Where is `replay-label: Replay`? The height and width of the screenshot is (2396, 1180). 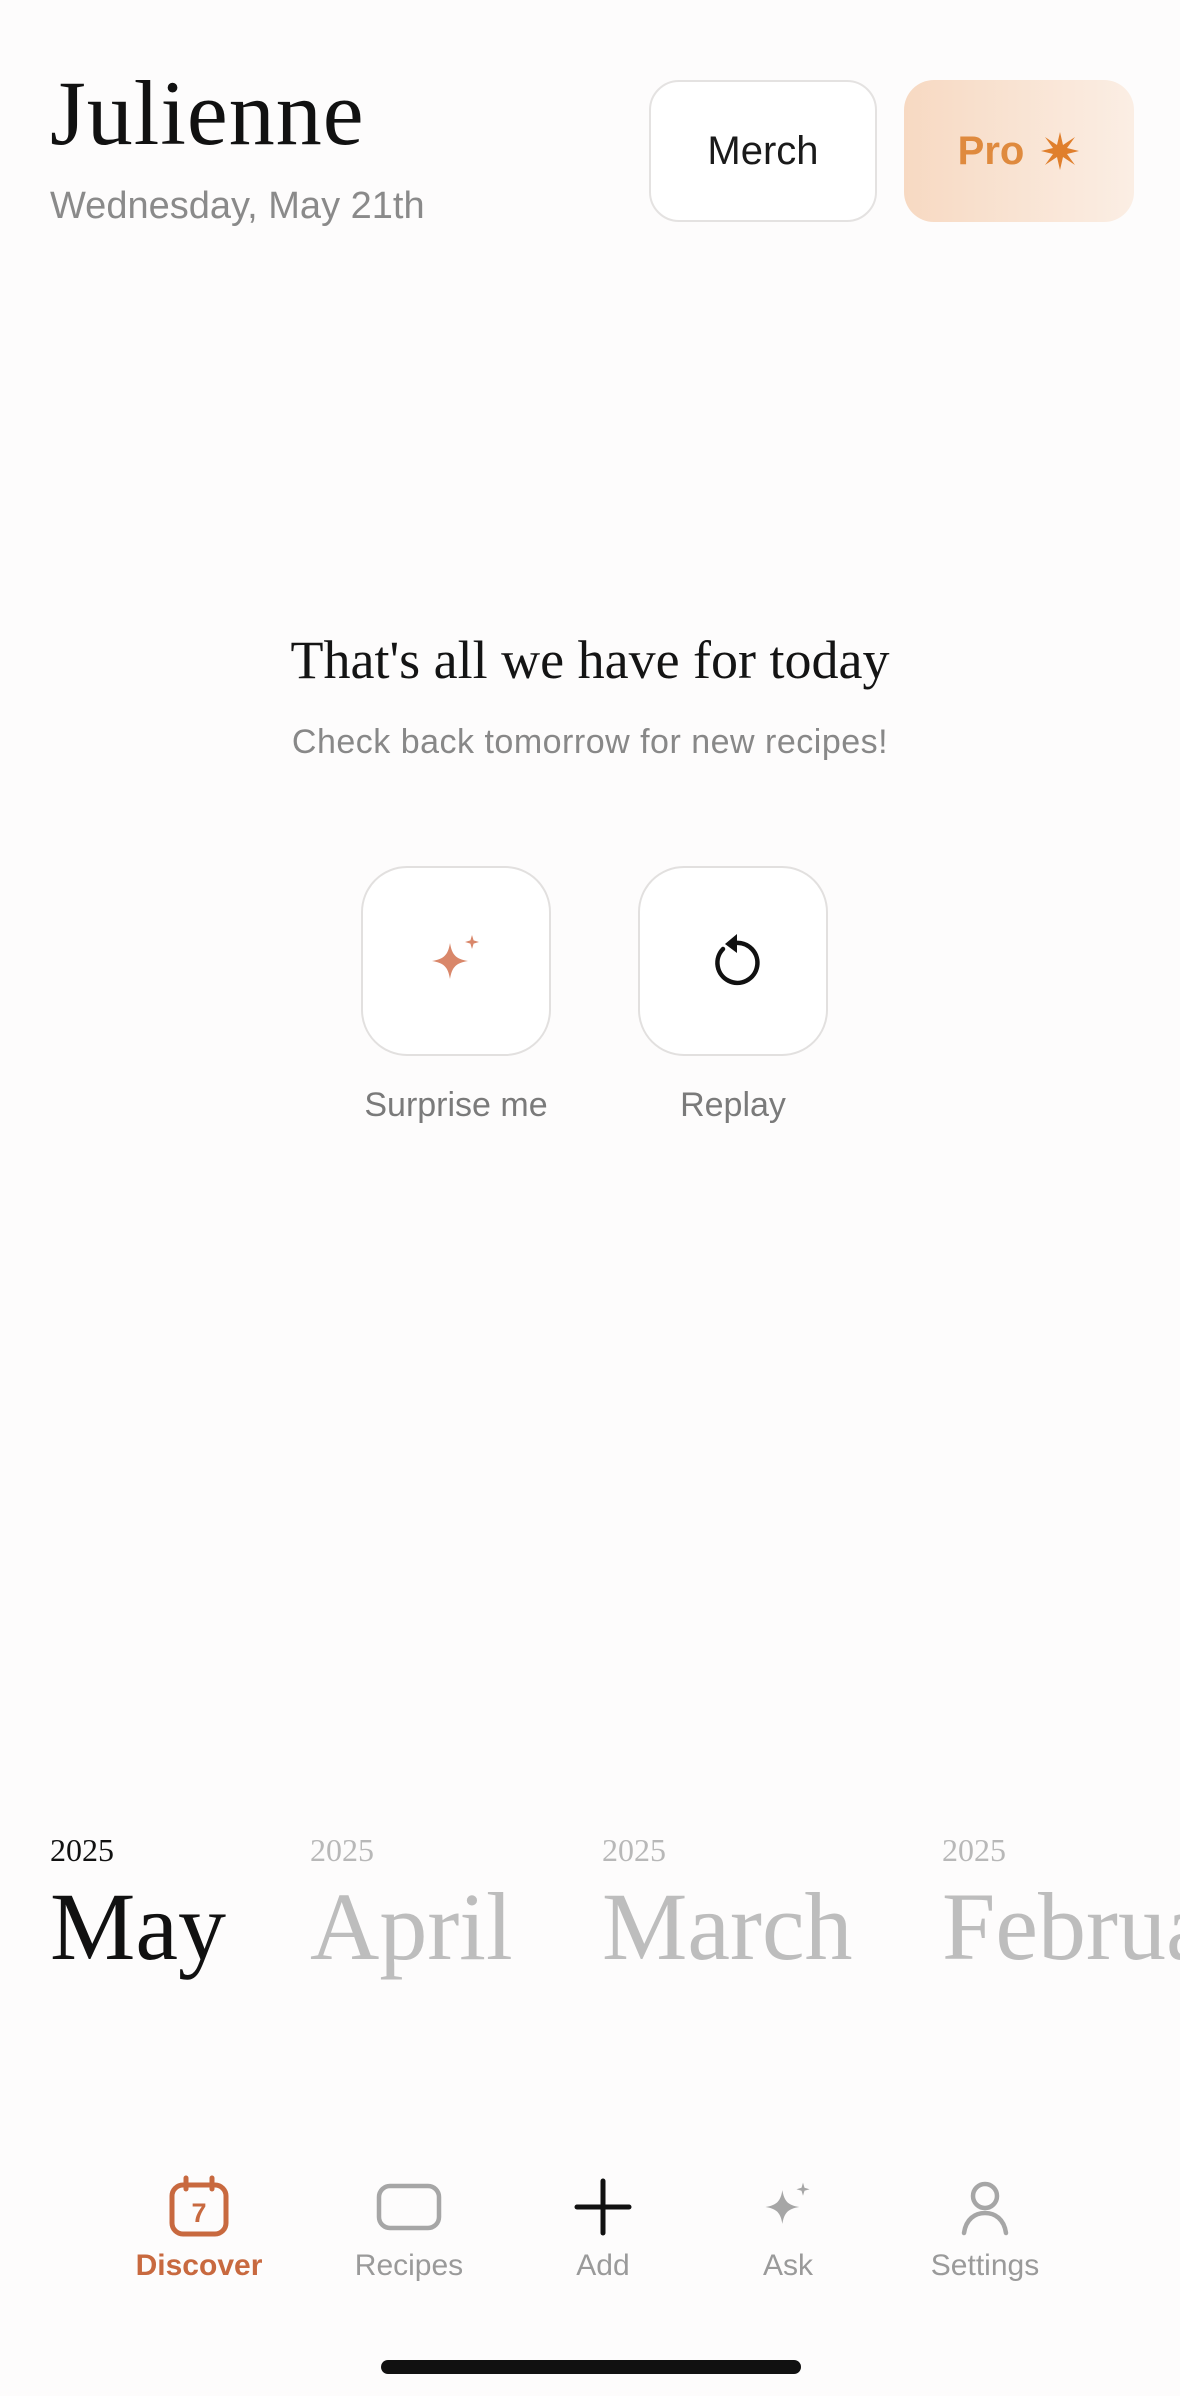 replay-label: Replay is located at coordinates (733, 1105).